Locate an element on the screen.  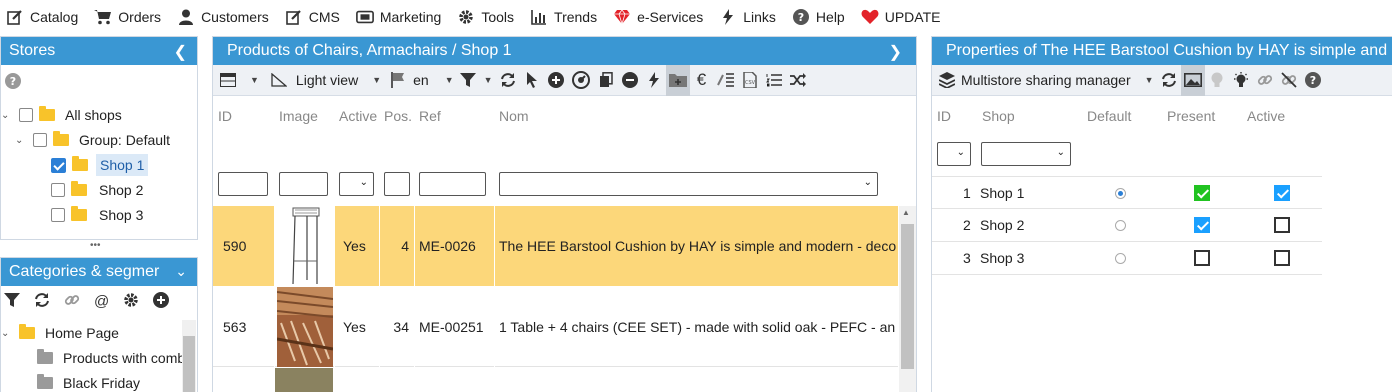
tree-item-all-shops: ⌄ All shops is located at coordinates (61, 115).